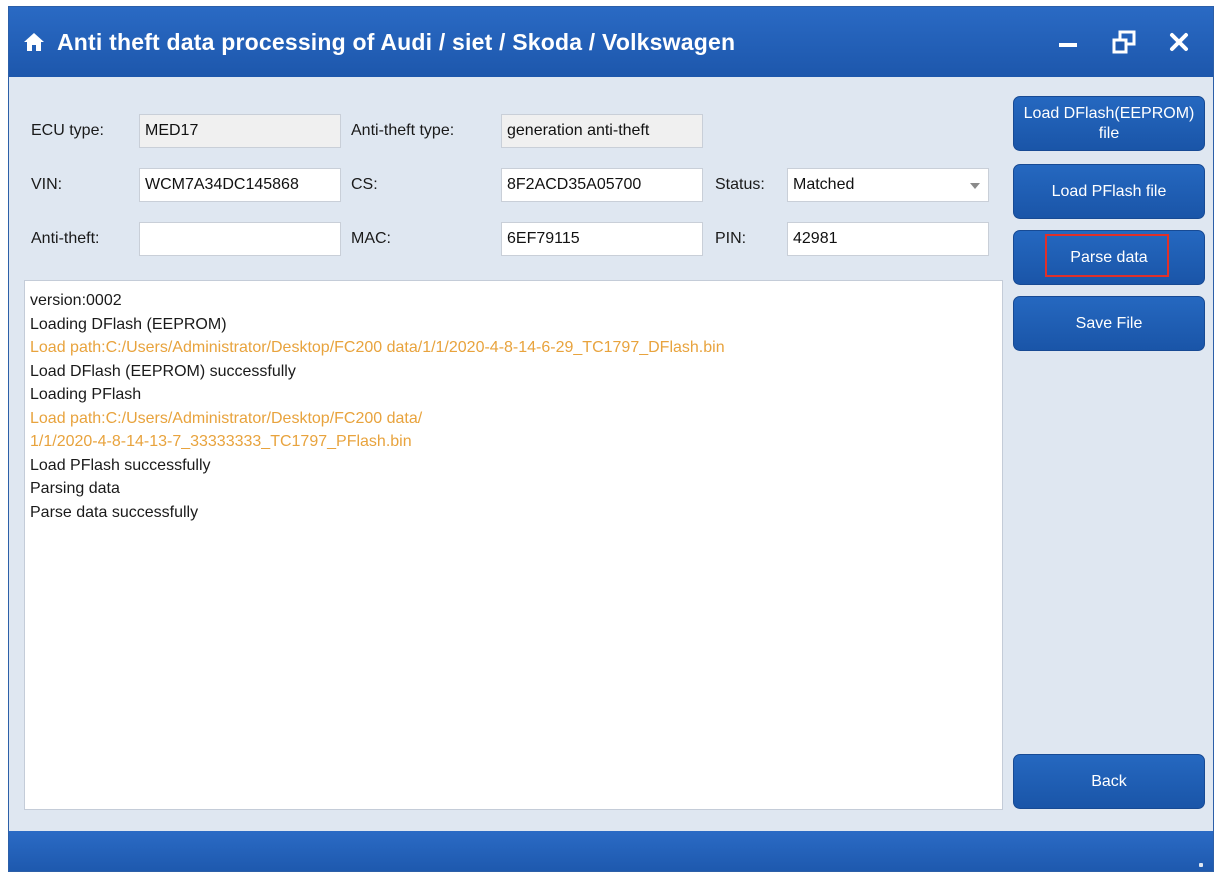 Image resolution: width=1218 pixels, height=872 pixels. What do you see at coordinates (86, 394) in the screenshot?
I see `log-line: Loading PFlash` at bounding box center [86, 394].